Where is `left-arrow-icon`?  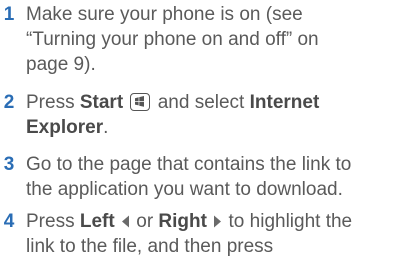 left-arrow-icon is located at coordinates (125, 221).